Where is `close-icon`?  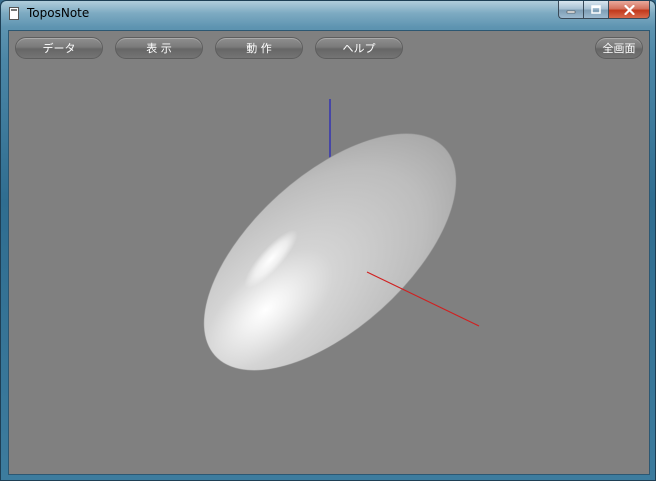 close-icon is located at coordinates (629, 9).